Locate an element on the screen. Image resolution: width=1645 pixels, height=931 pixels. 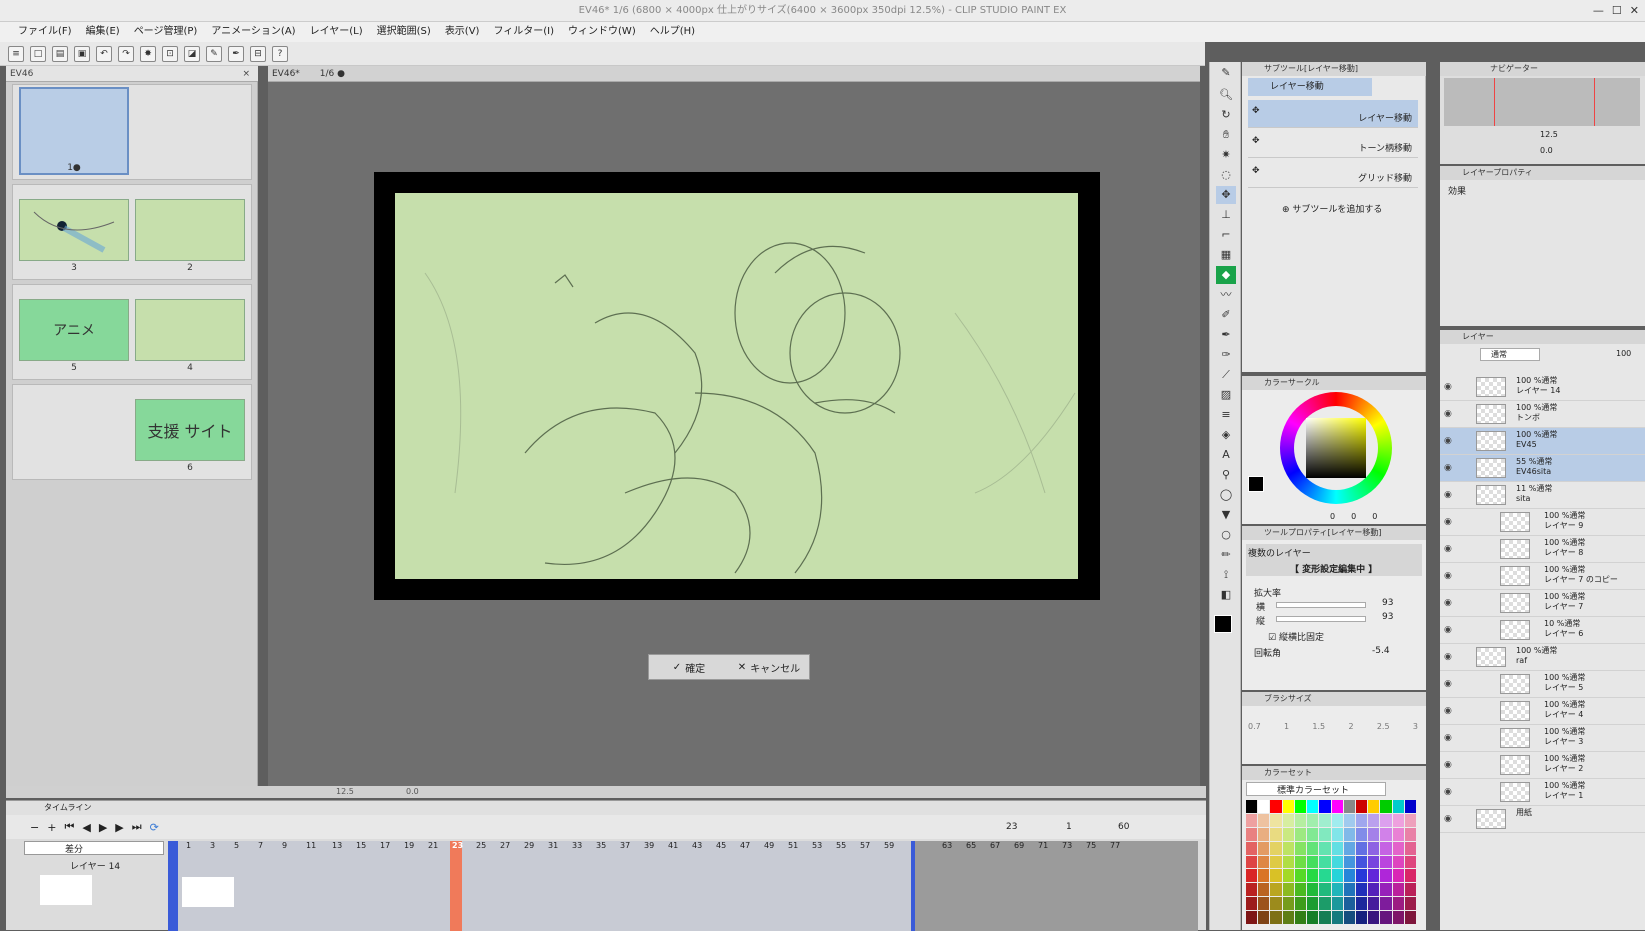
play-icon: ▶ is located at coordinates (103, 827).